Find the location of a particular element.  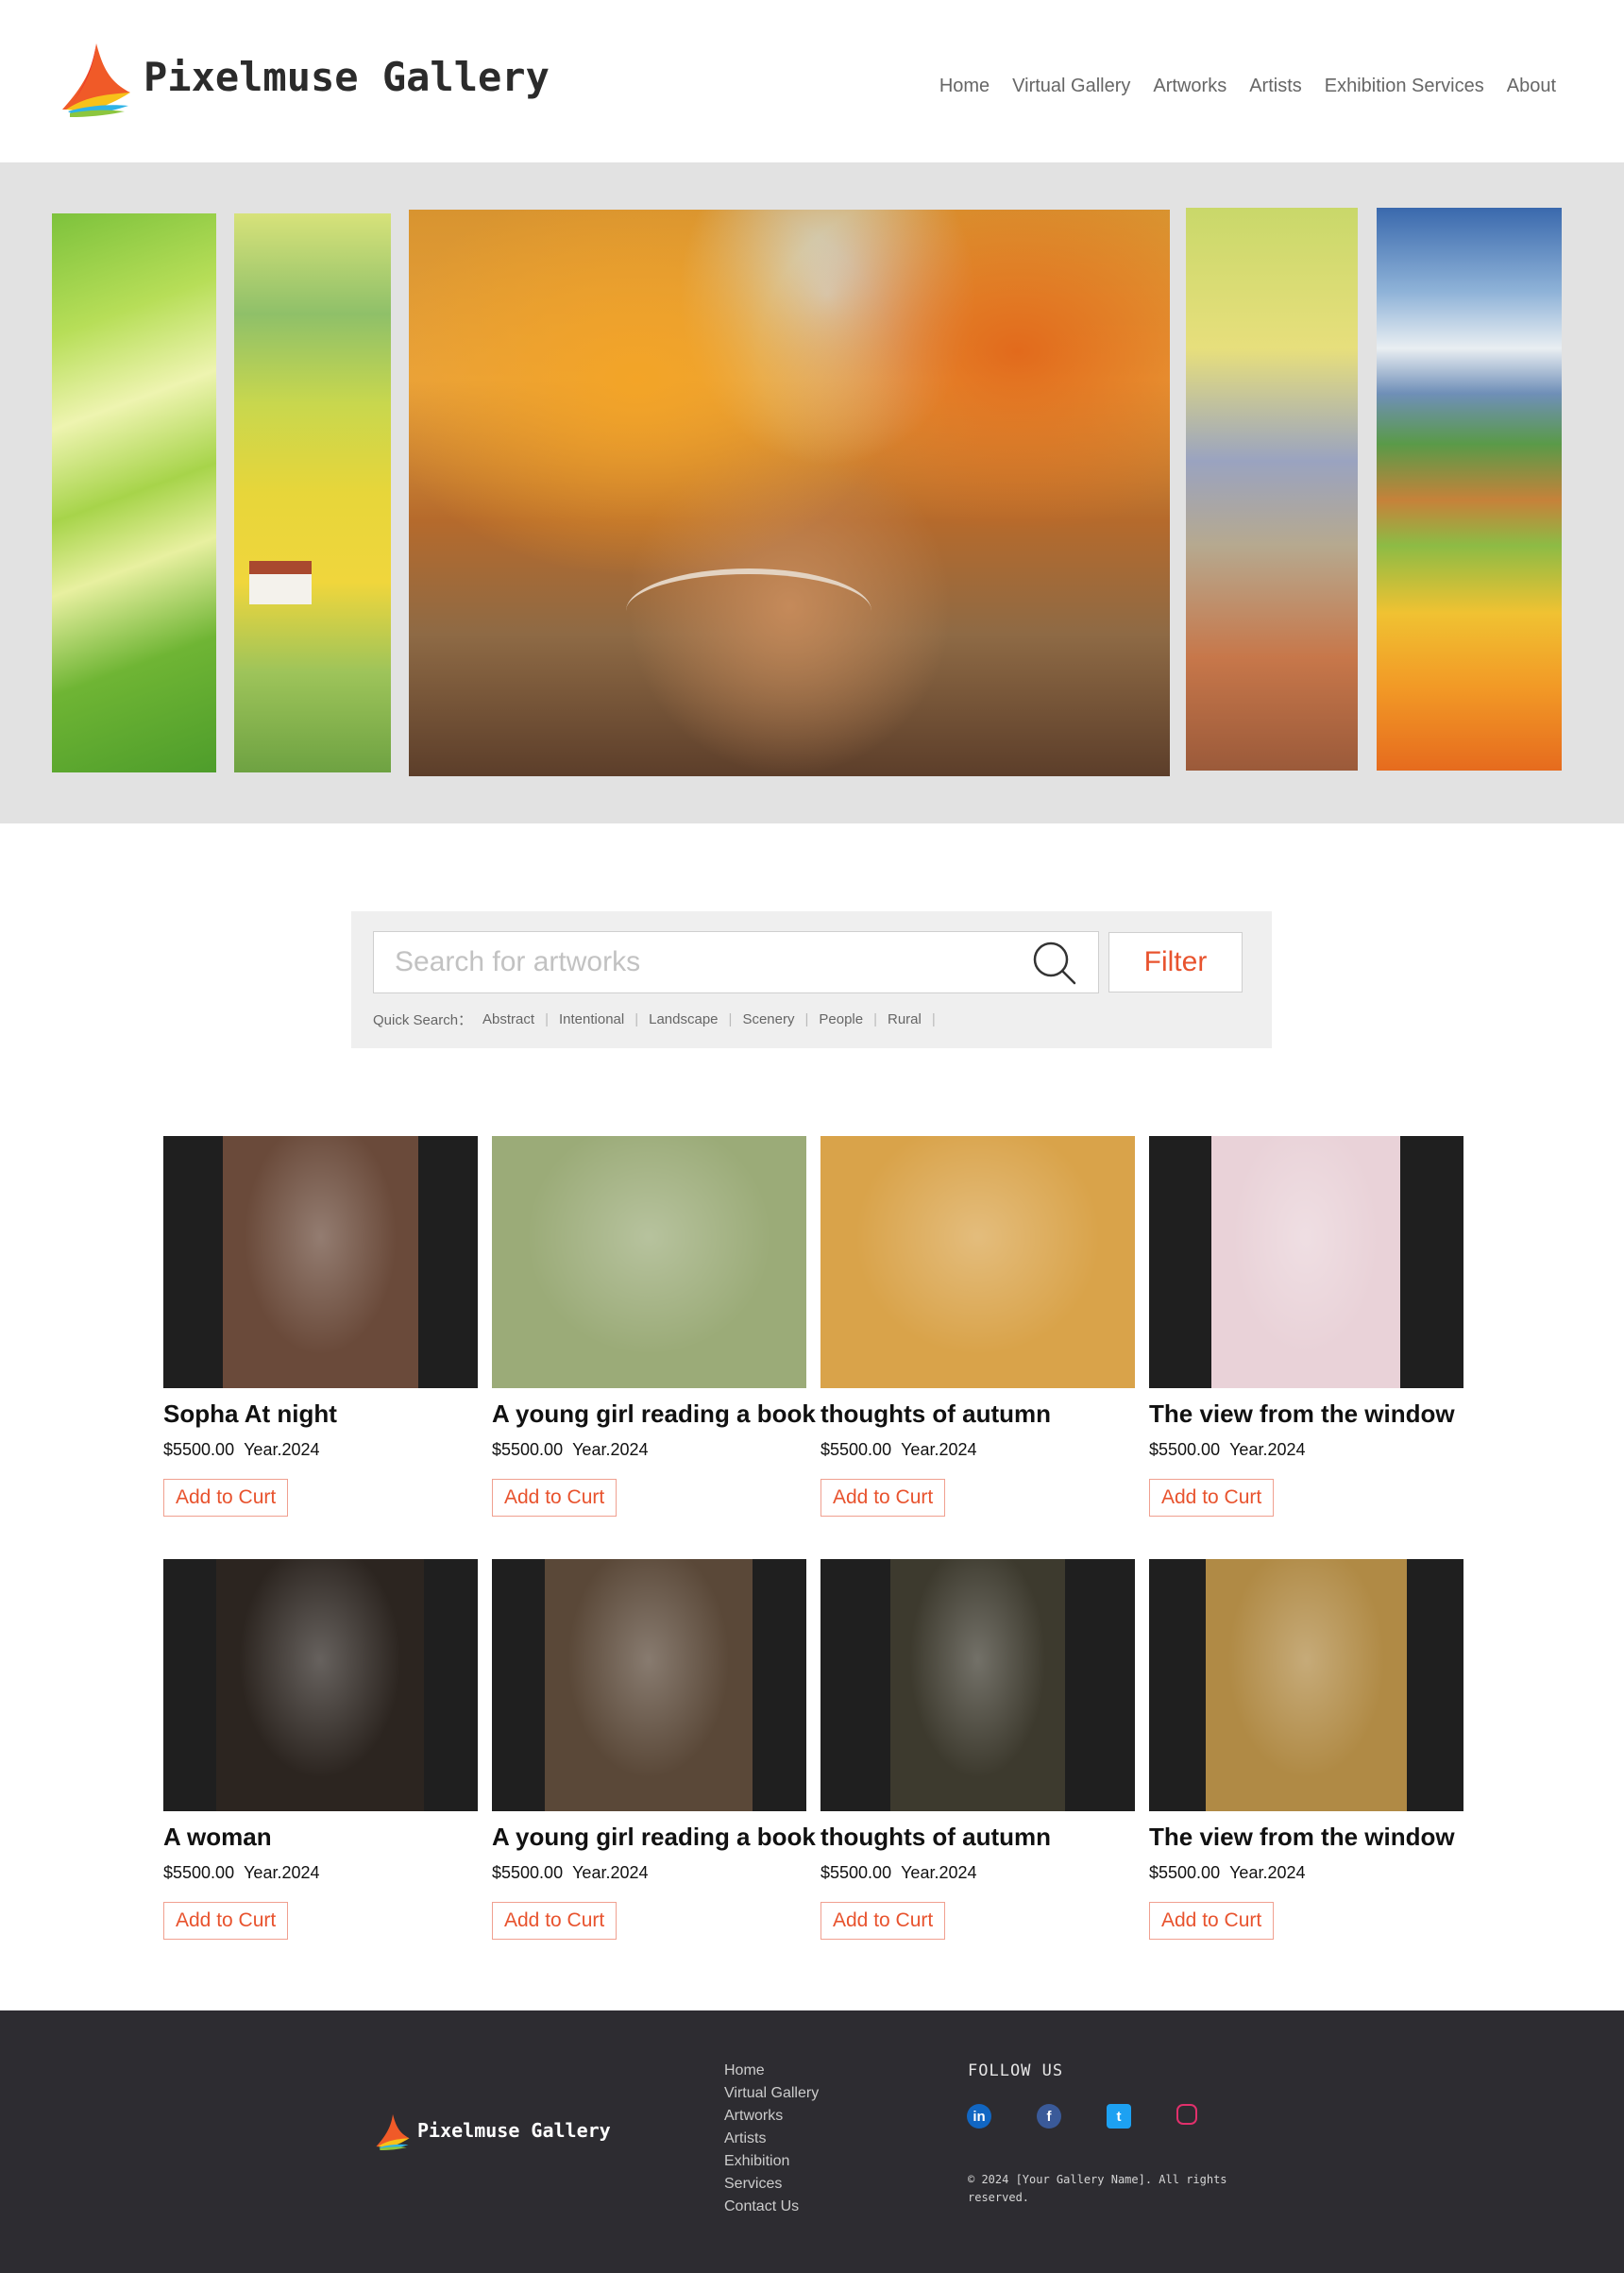

linkedin-icon: in is located at coordinates (979, 2116).